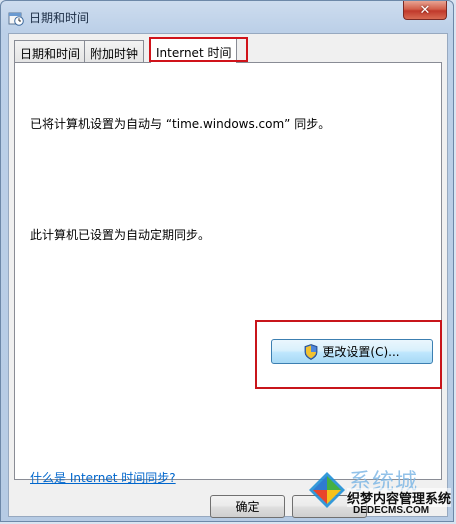 The height and width of the screenshot is (524, 456). Describe the element at coordinates (120, 235) in the screenshot. I see `auto-sync-text: 此计算机已设置为自动定期同步。` at that location.